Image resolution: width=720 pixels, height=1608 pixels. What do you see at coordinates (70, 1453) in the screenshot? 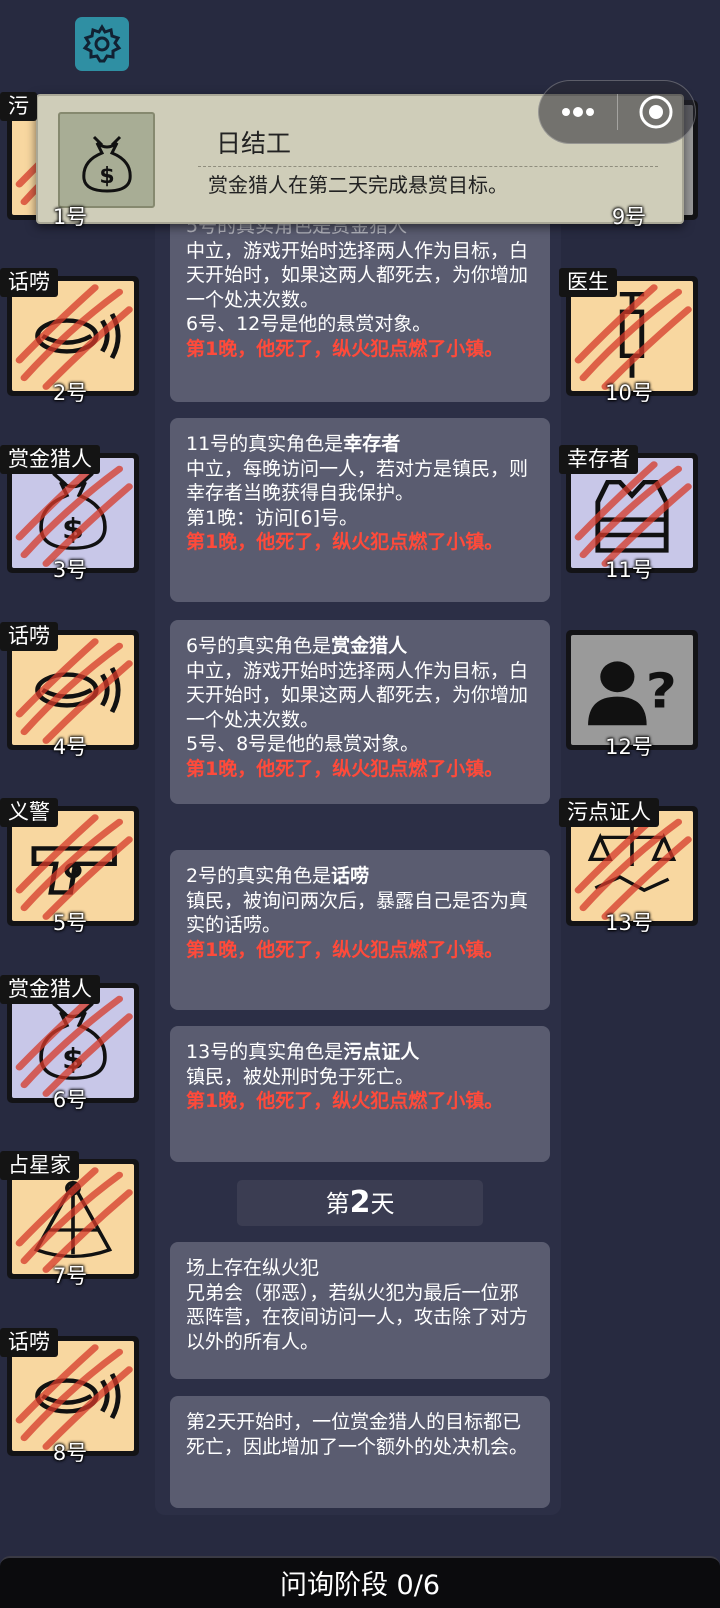
I see `player-number: 8号` at bounding box center [70, 1453].